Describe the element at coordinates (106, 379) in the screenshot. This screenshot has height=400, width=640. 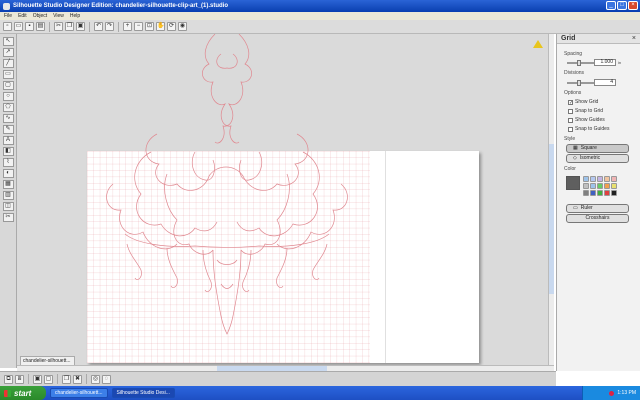
I see `release-compound-path-icon: ◌` at that location.